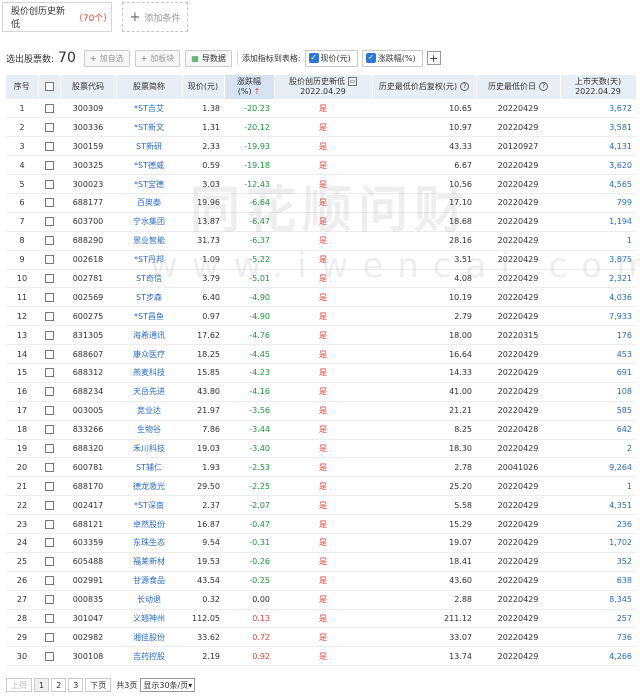 Image resolution: width=640 pixels, height=700 pixels. I want to click on stock-name-link: 景业智能, so click(149, 240).